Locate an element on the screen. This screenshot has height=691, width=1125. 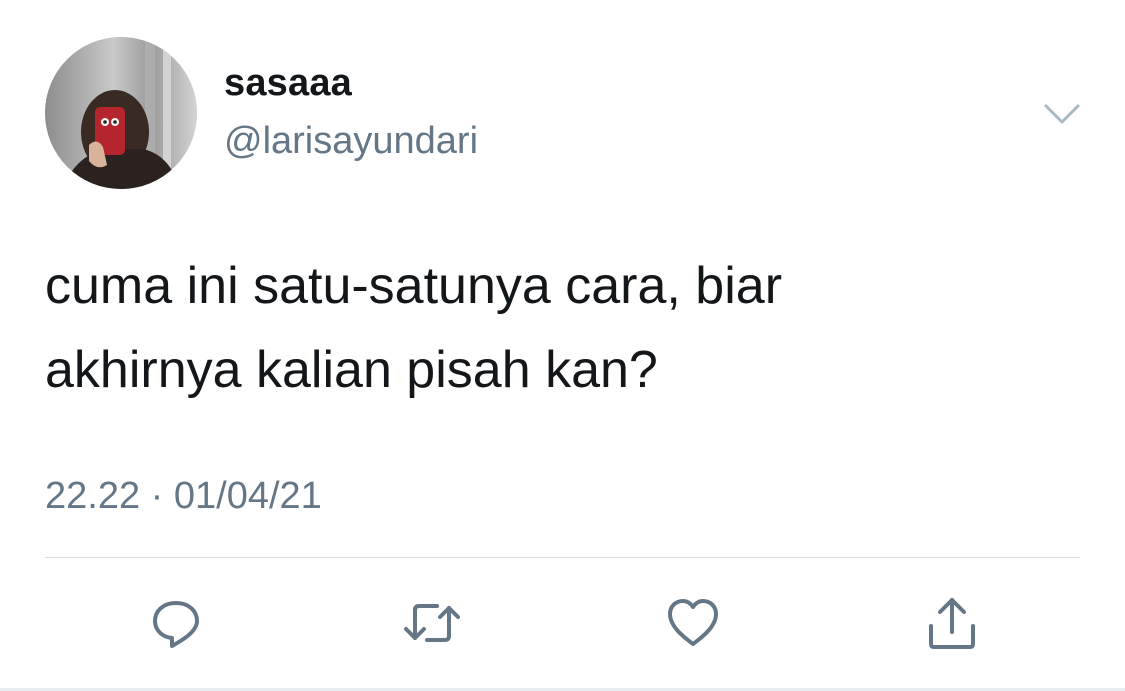
retweet-icon is located at coordinates (432, 623).